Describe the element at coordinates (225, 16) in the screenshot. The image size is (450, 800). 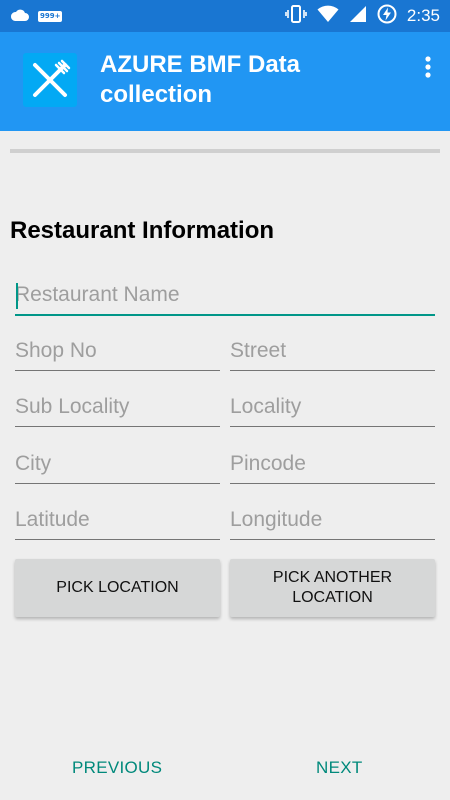
I see `status-bar: 999+ 2:35` at that location.